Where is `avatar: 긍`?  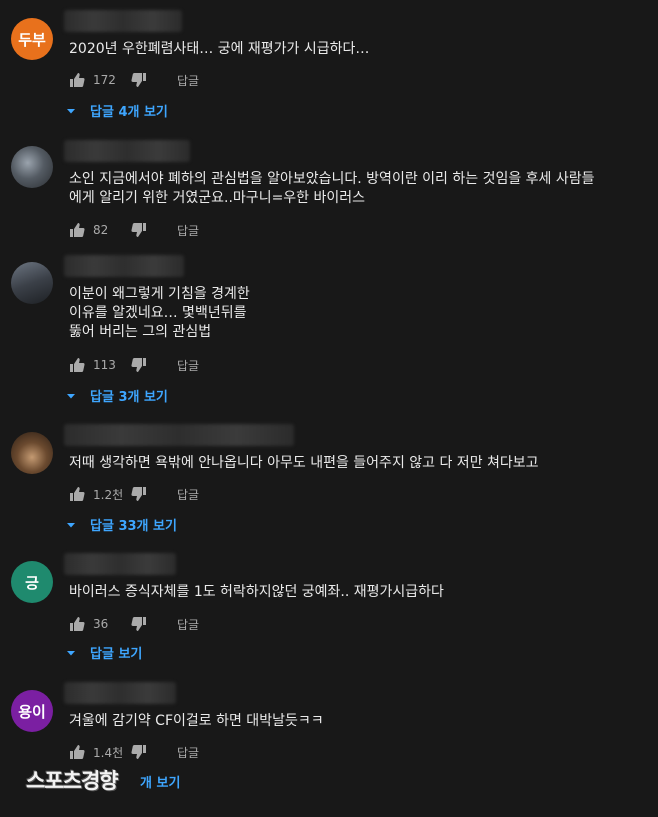 avatar: 긍 is located at coordinates (32, 582).